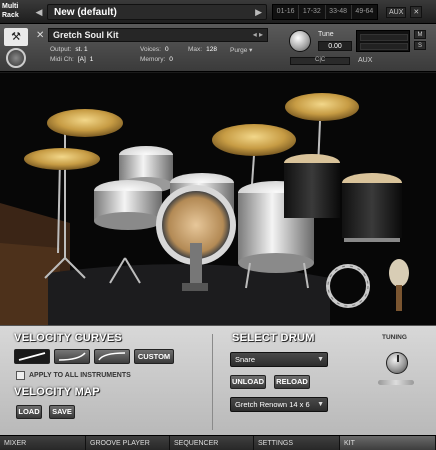  I want to click on velocity-map-title: VELOCITY MAP, so click(57, 392).